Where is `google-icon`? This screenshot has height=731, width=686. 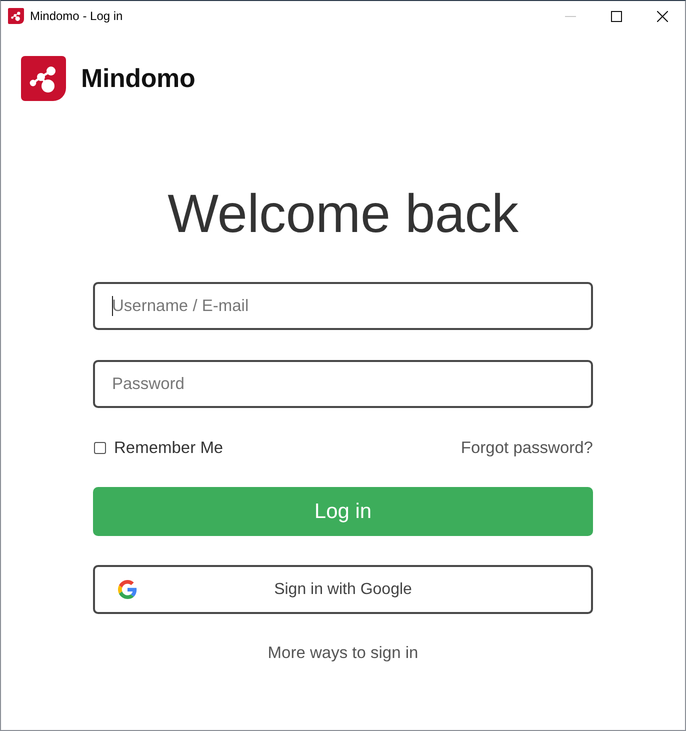
google-icon is located at coordinates (127, 589).